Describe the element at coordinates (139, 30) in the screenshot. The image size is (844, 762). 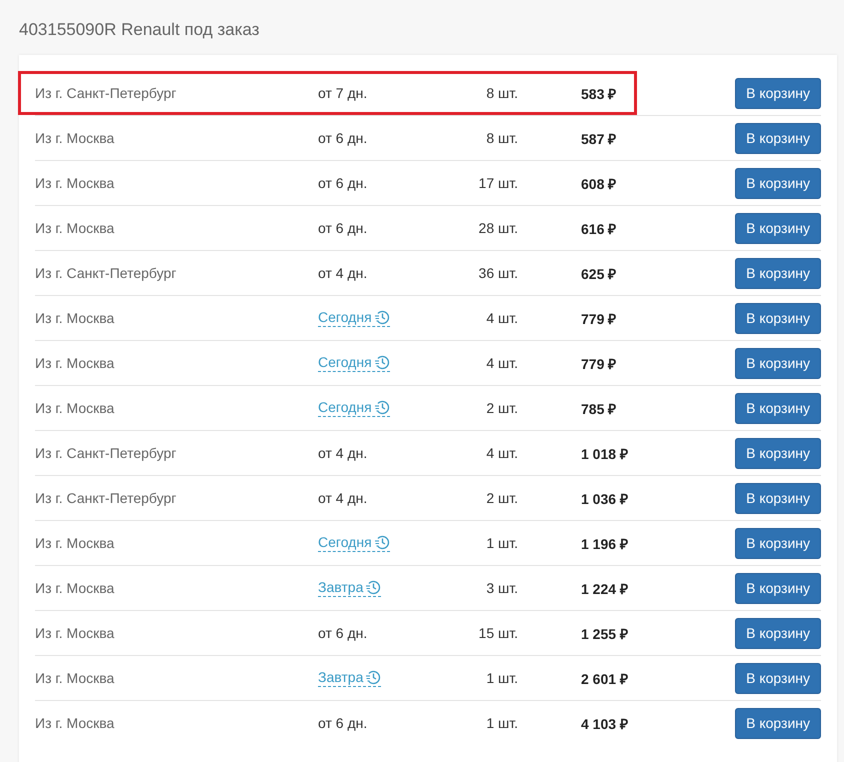
I see `page-title: 403155090R Renault под заказ` at that location.